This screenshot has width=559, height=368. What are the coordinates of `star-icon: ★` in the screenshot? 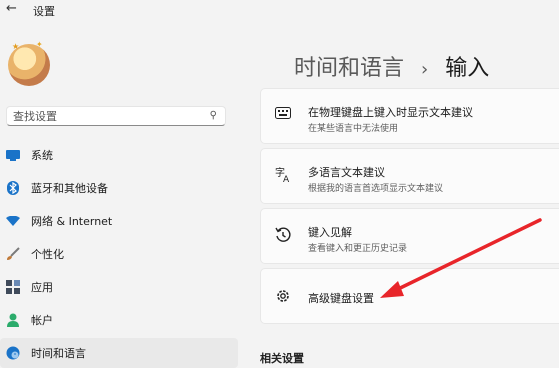 It's located at (16, 46).